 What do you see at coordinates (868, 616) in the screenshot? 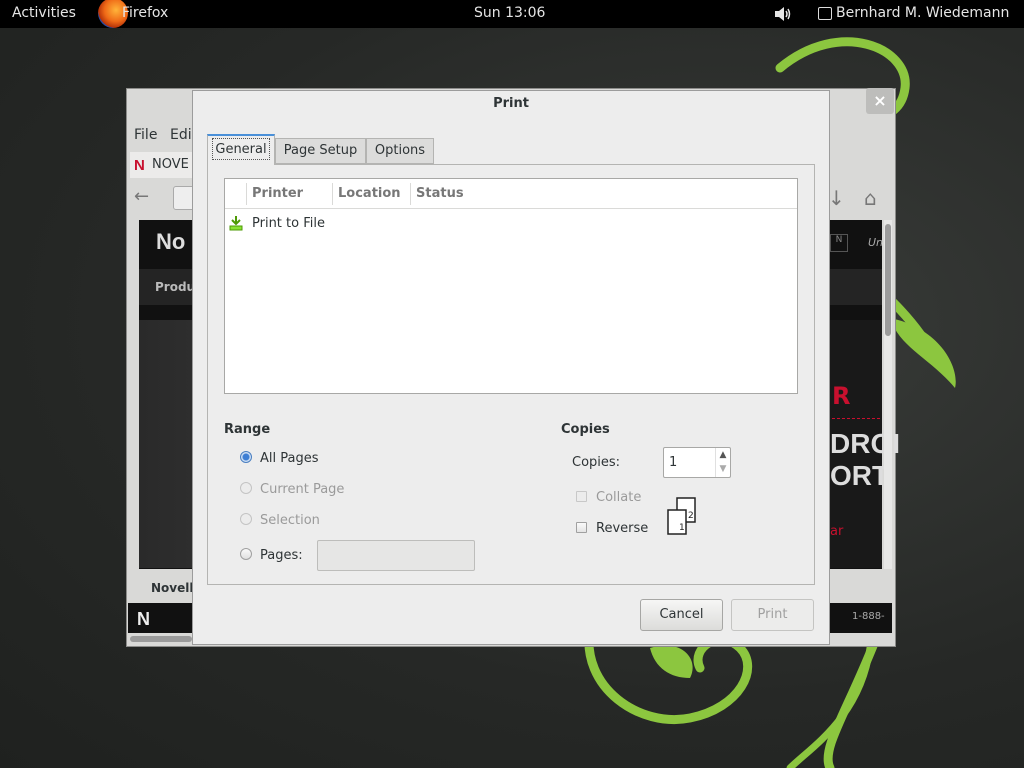
I see `footer-phone: 1-888-` at bounding box center [868, 616].